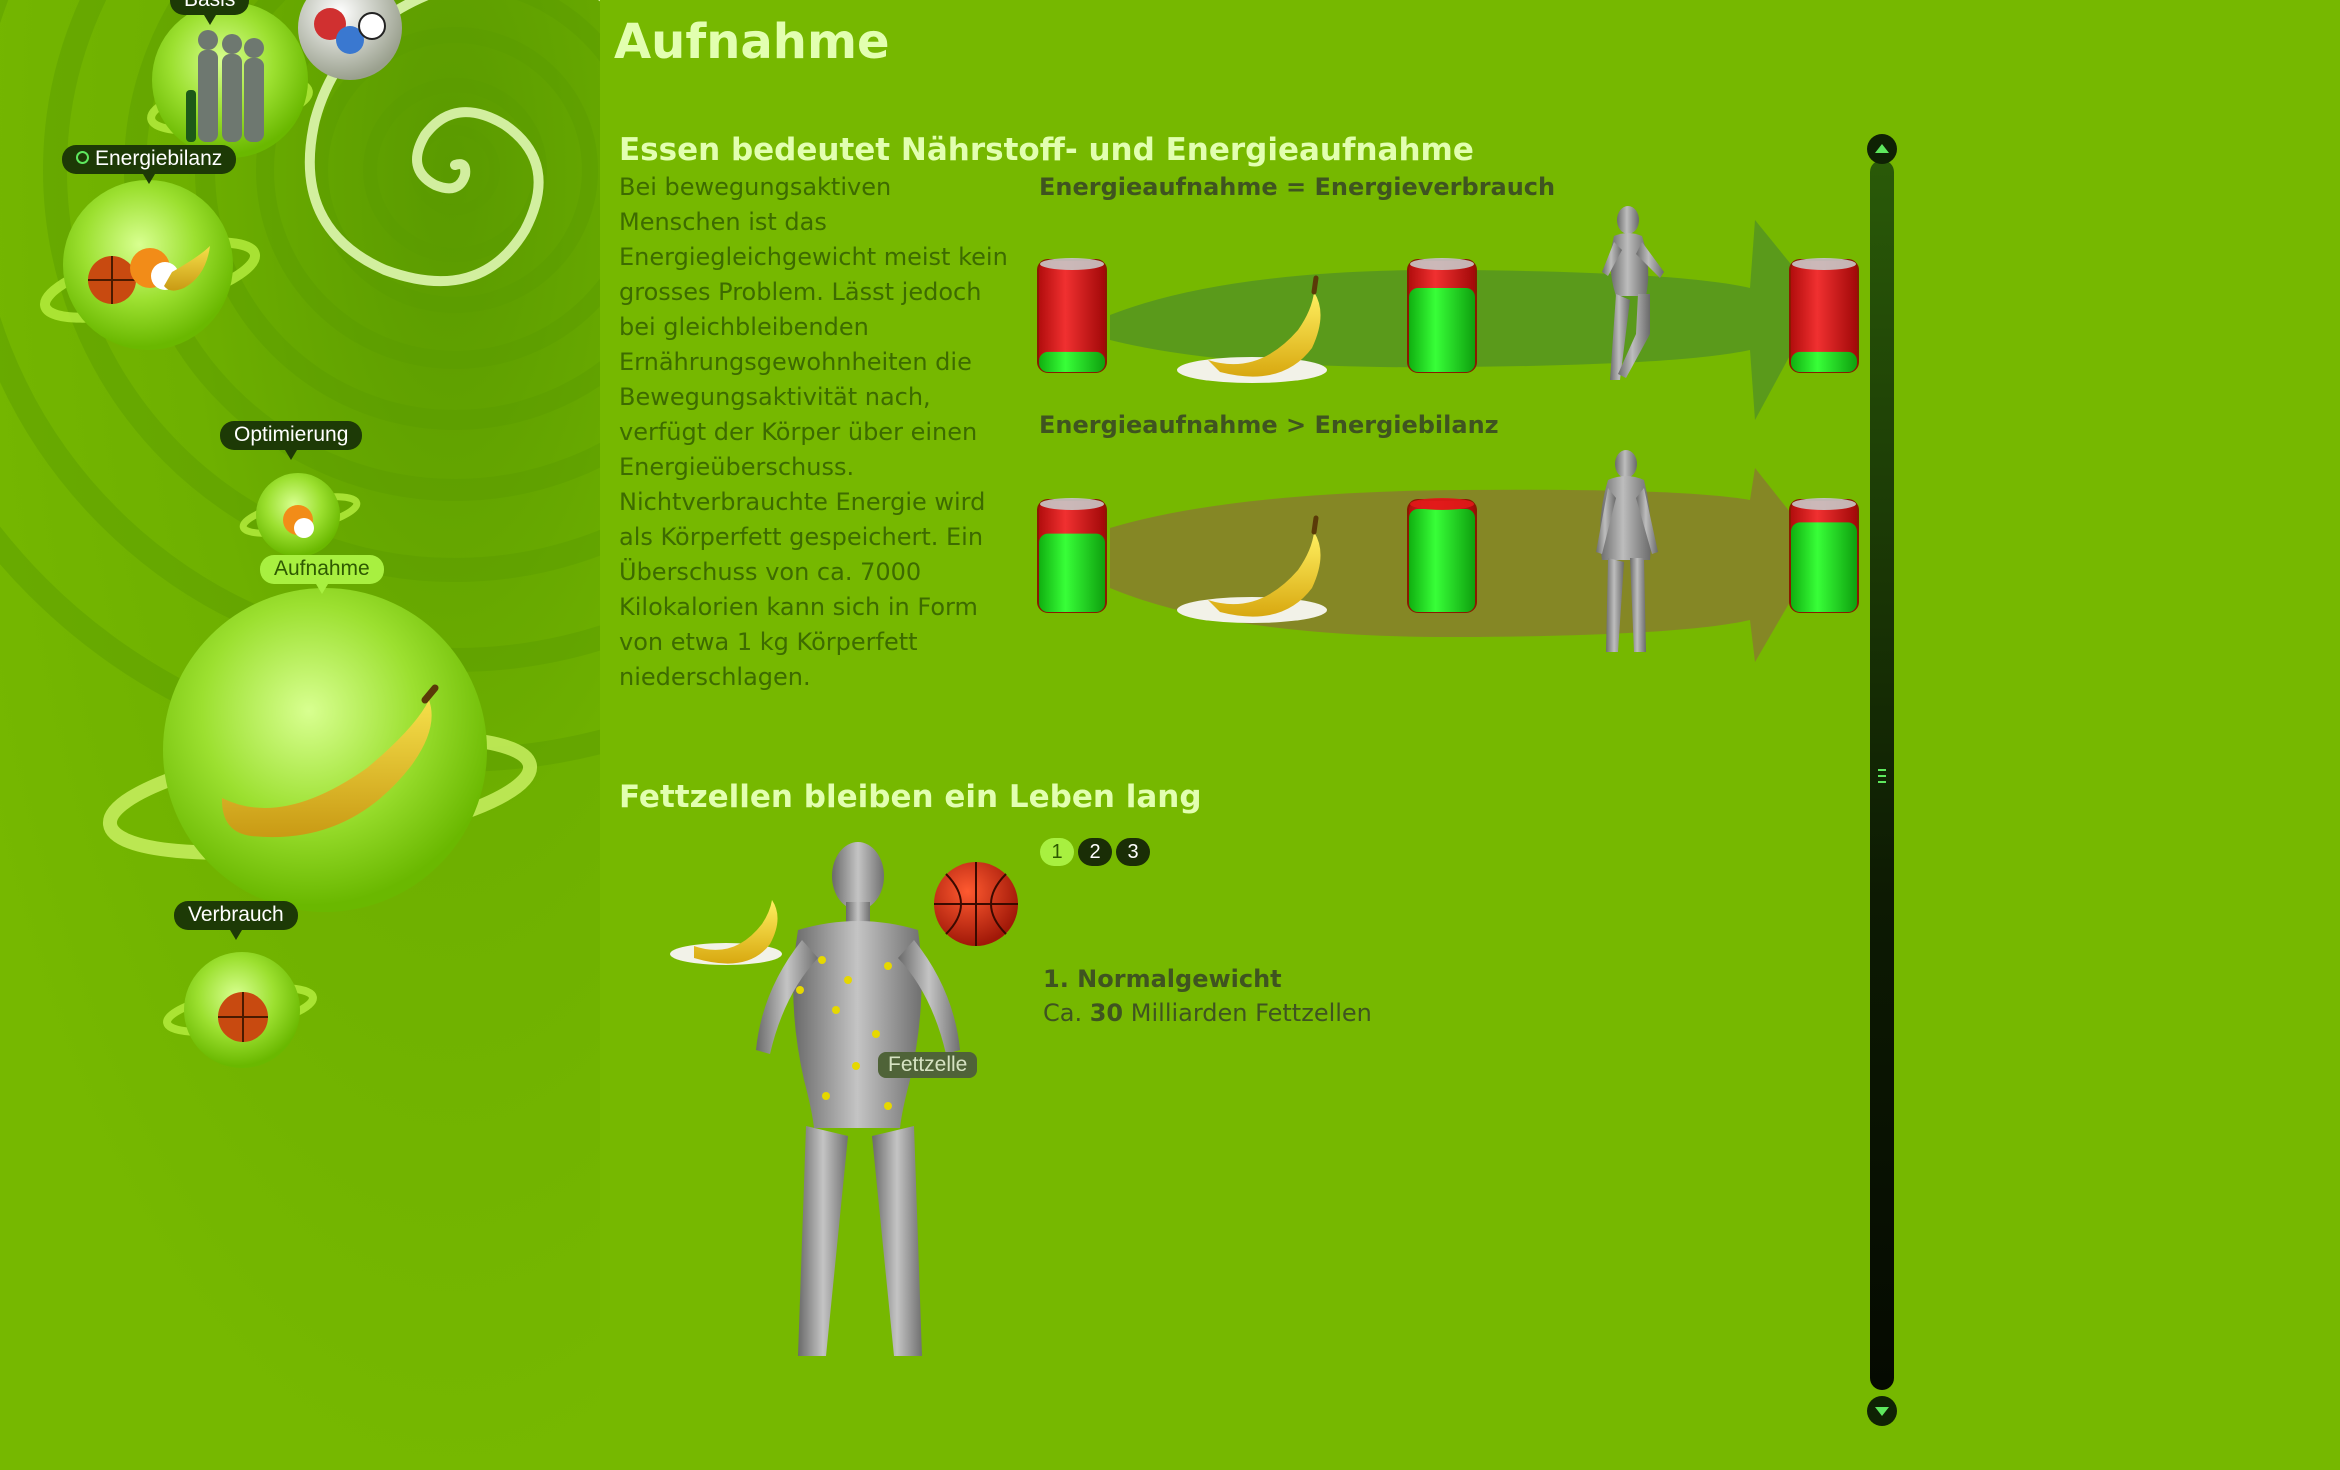 Image resolution: width=2340 pixels, height=1470 pixels. I want to click on fat-cell-label: Fettzelle, so click(928, 1065).